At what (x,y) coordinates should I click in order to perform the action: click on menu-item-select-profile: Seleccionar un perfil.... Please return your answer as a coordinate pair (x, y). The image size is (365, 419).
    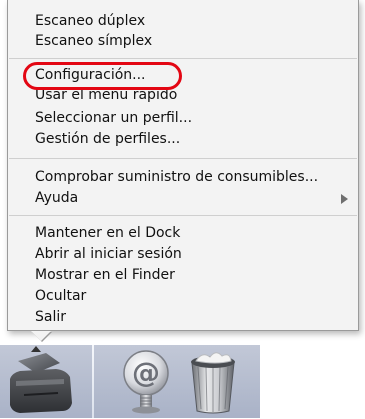
    Looking at the image, I should click on (113, 118).